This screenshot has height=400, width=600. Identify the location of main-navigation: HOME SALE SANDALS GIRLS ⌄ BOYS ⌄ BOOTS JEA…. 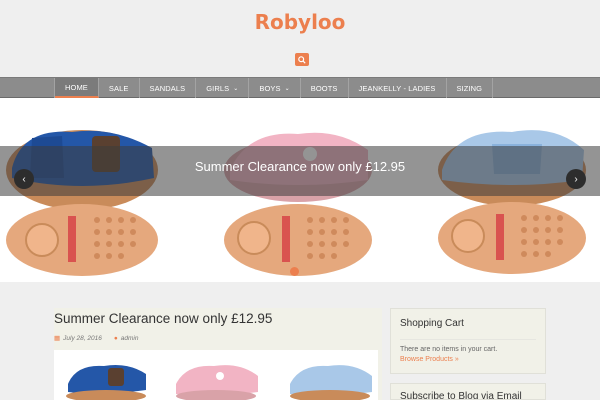
(300, 87).